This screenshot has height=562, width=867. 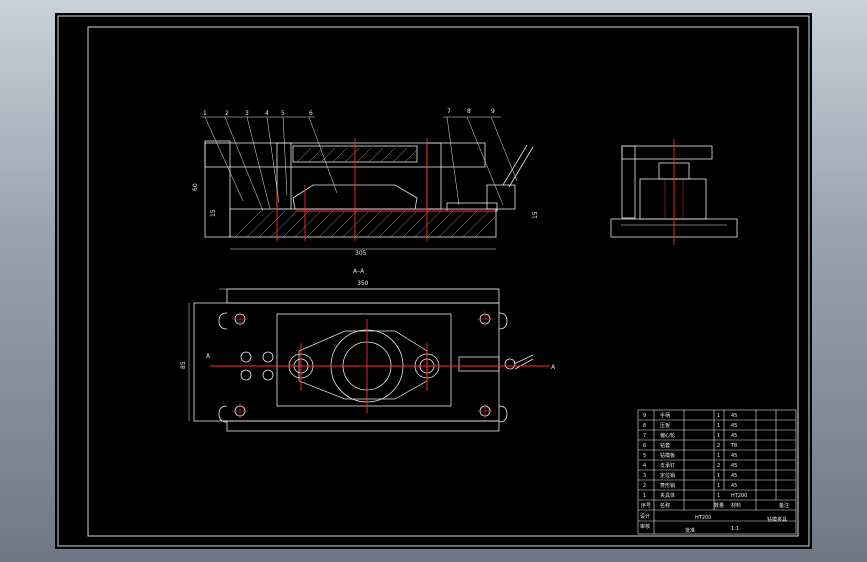 I want to click on callout-7: 7, so click(x=449, y=111).